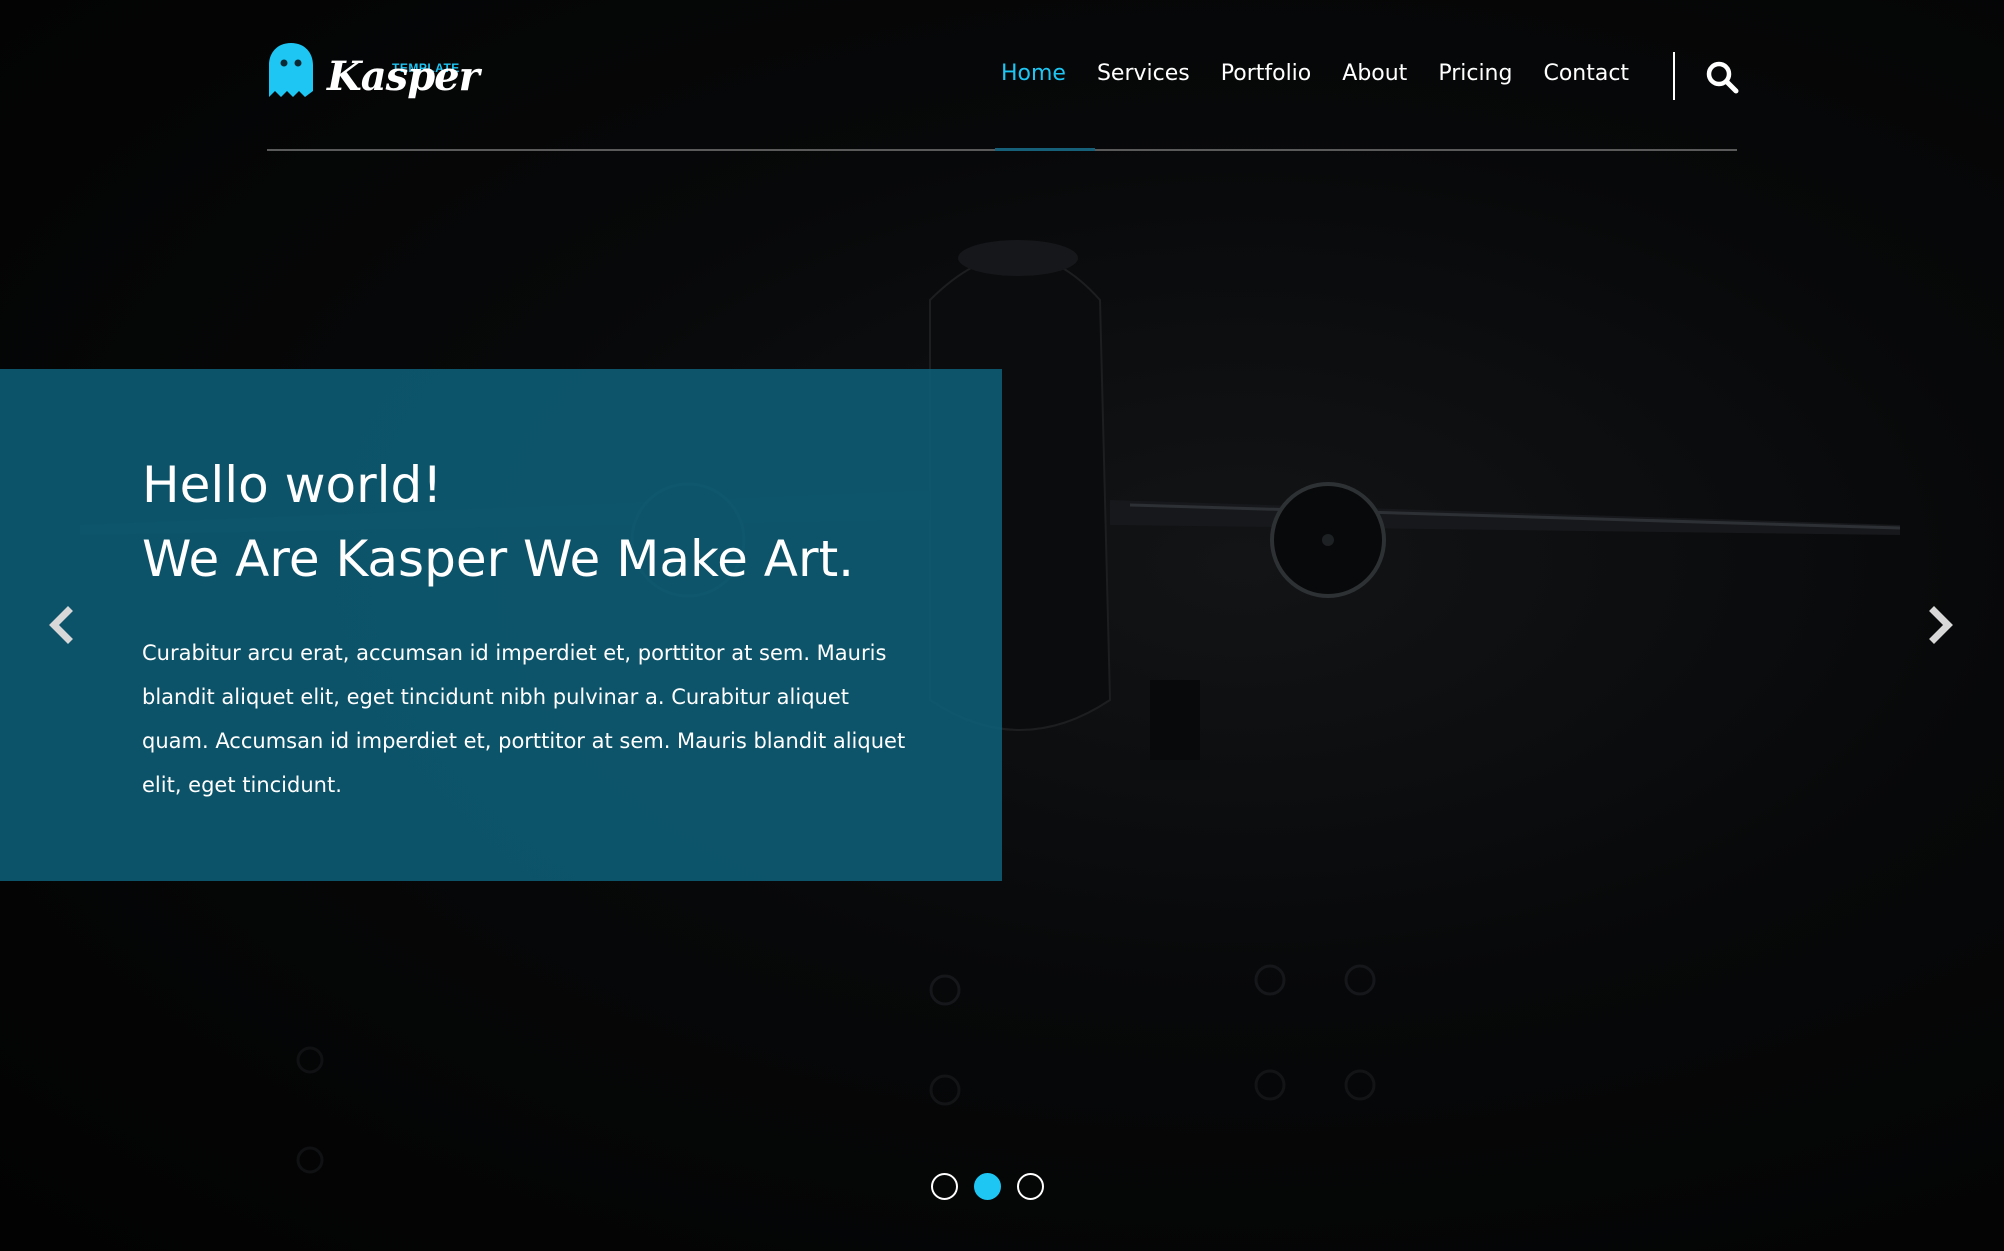 This screenshot has height=1251, width=2004. What do you see at coordinates (403, 76) in the screenshot?
I see `logo-wordmark: Kasper` at bounding box center [403, 76].